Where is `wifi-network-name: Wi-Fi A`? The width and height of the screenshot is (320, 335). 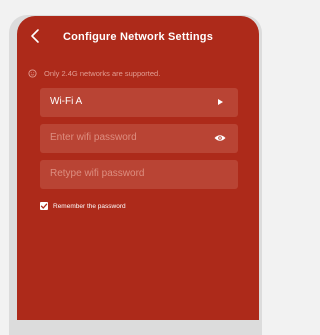
wifi-network-name: Wi-Fi A is located at coordinates (66, 101).